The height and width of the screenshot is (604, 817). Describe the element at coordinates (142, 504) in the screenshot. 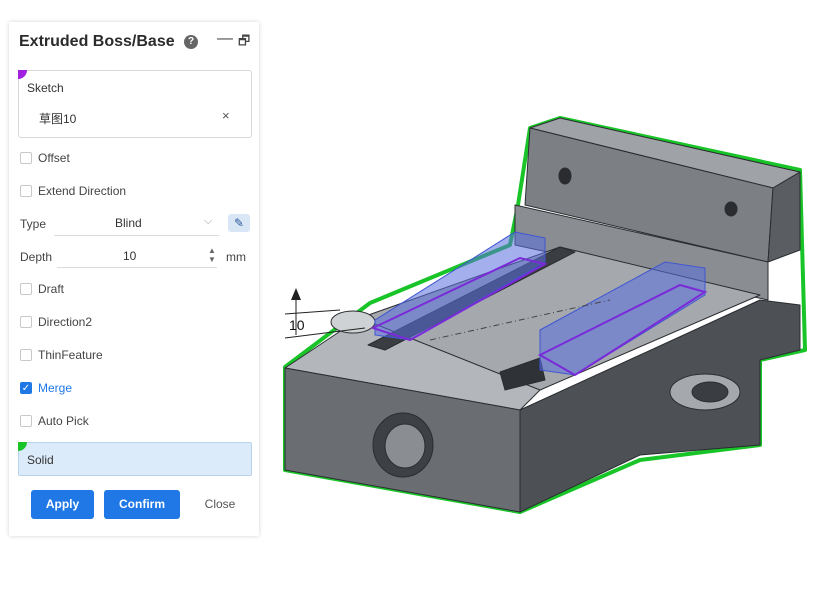

I see `confirm-button: Confirm` at that location.